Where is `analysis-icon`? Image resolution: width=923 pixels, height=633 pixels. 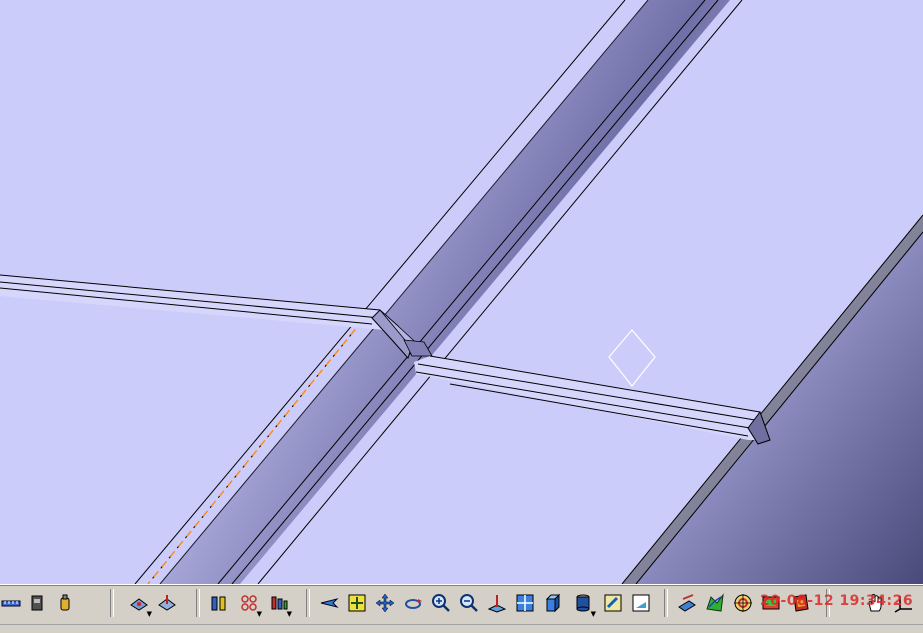
analysis-icon is located at coordinates (715, 603).